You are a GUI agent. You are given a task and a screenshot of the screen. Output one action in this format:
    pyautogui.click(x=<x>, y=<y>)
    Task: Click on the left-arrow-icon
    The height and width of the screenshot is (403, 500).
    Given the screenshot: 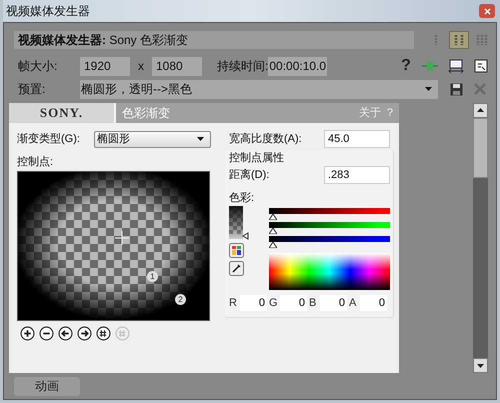 What is the action you would take?
    pyautogui.click(x=65, y=333)
    